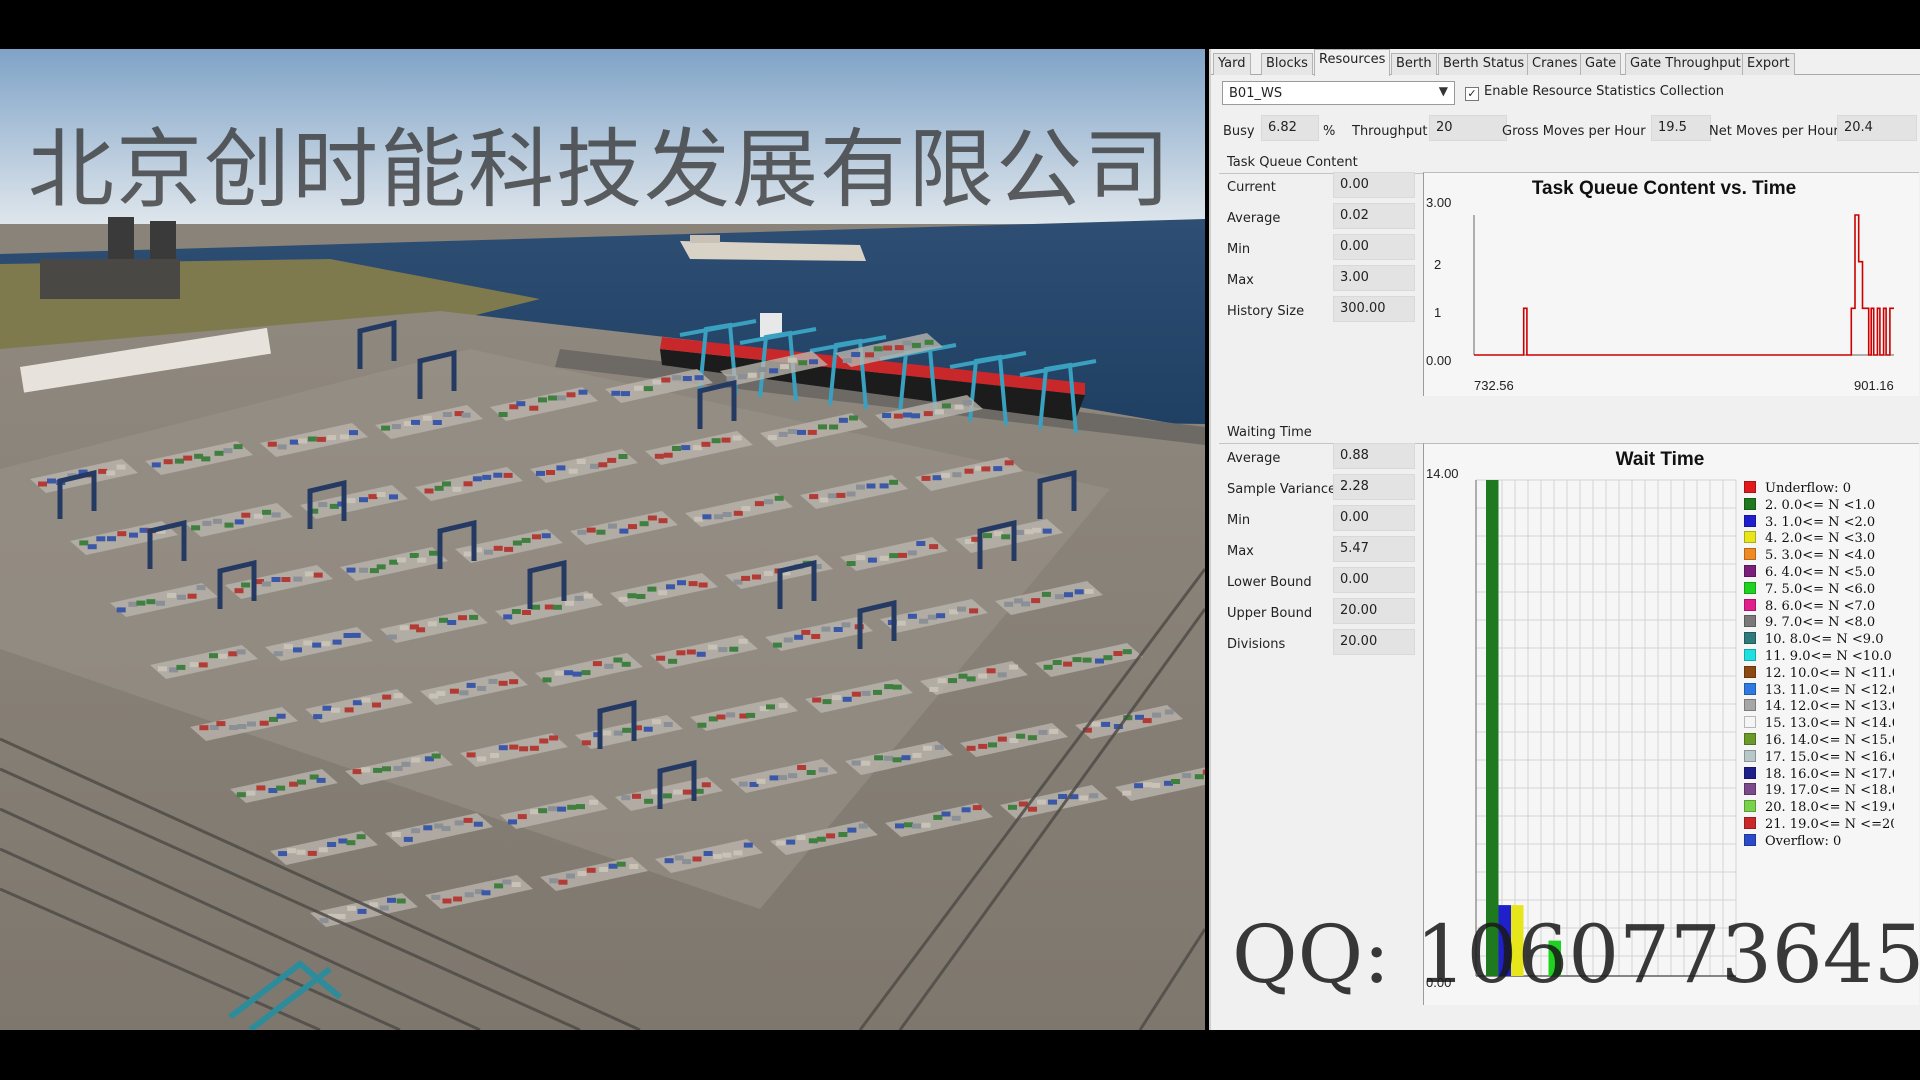 The width and height of the screenshot is (1920, 1080). I want to click on busy-unit: %, so click(1329, 131).